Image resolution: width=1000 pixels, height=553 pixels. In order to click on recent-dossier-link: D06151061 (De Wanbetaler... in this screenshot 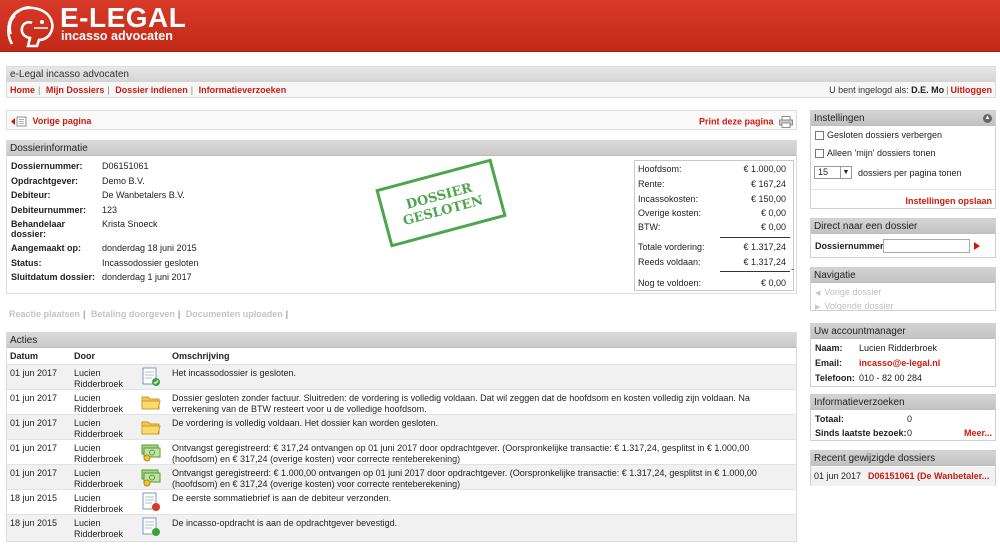, I will do `click(928, 476)`.